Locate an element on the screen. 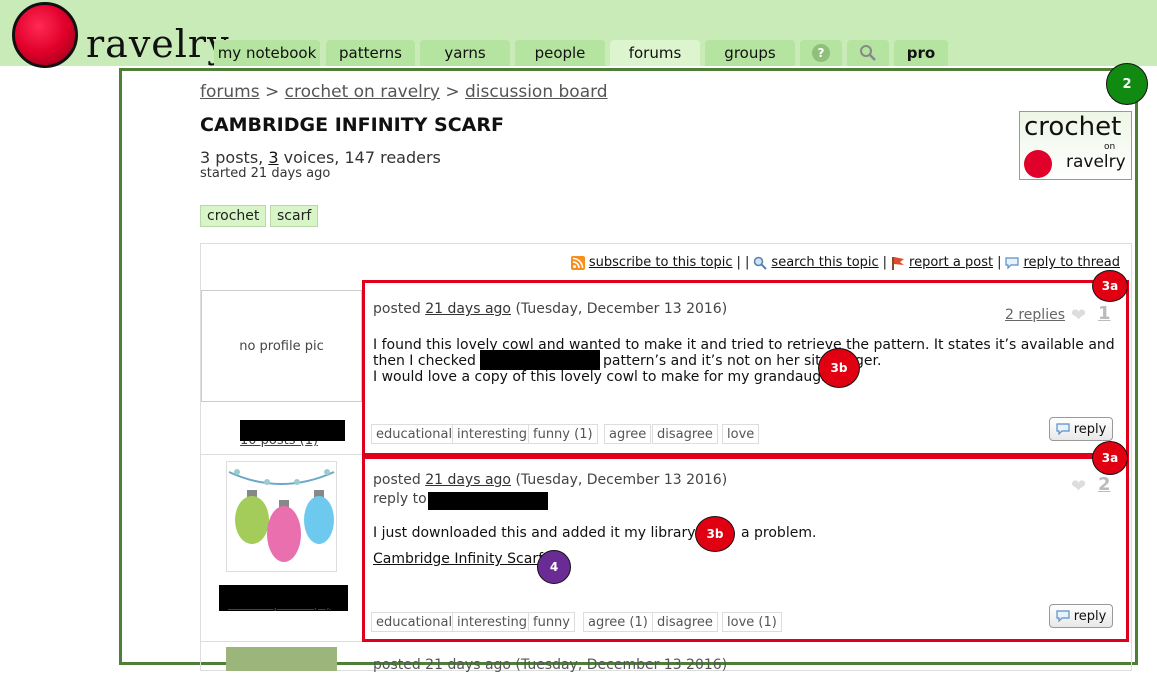  like-count: 2 is located at coordinates (1104, 484).